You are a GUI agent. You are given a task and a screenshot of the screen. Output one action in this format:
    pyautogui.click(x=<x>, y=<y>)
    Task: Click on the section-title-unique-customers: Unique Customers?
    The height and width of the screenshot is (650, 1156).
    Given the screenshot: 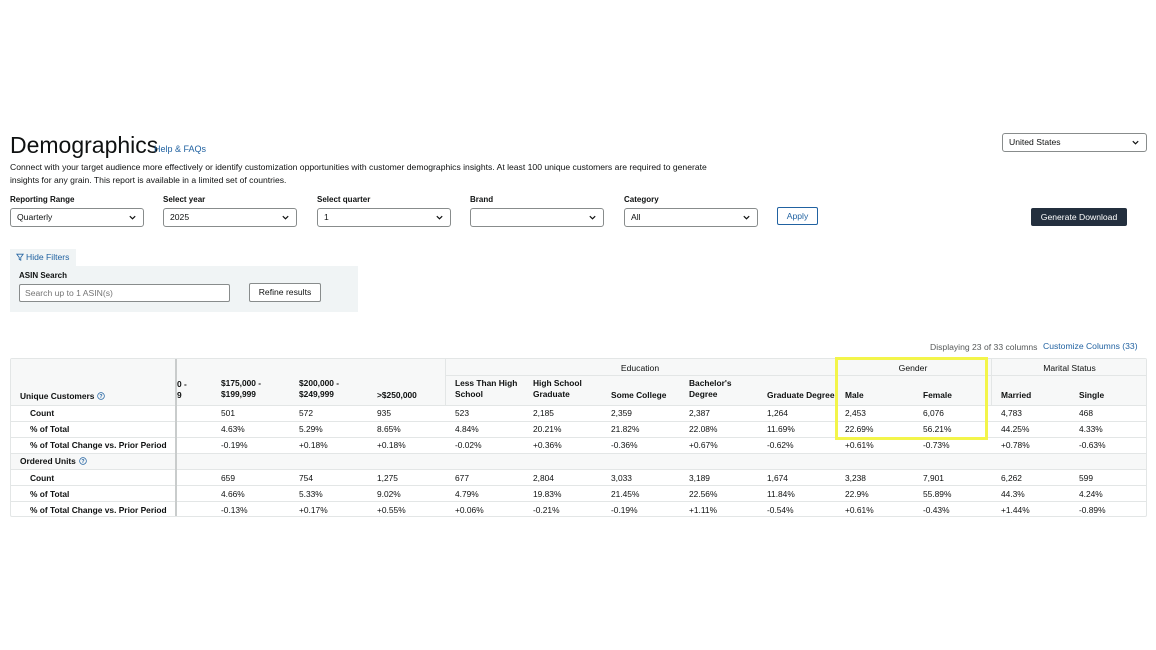 What is the action you would take?
    pyautogui.click(x=63, y=396)
    